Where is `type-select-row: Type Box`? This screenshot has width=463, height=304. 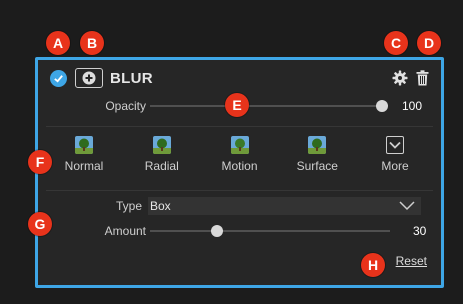 type-select-row: Type Box is located at coordinates (239, 206).